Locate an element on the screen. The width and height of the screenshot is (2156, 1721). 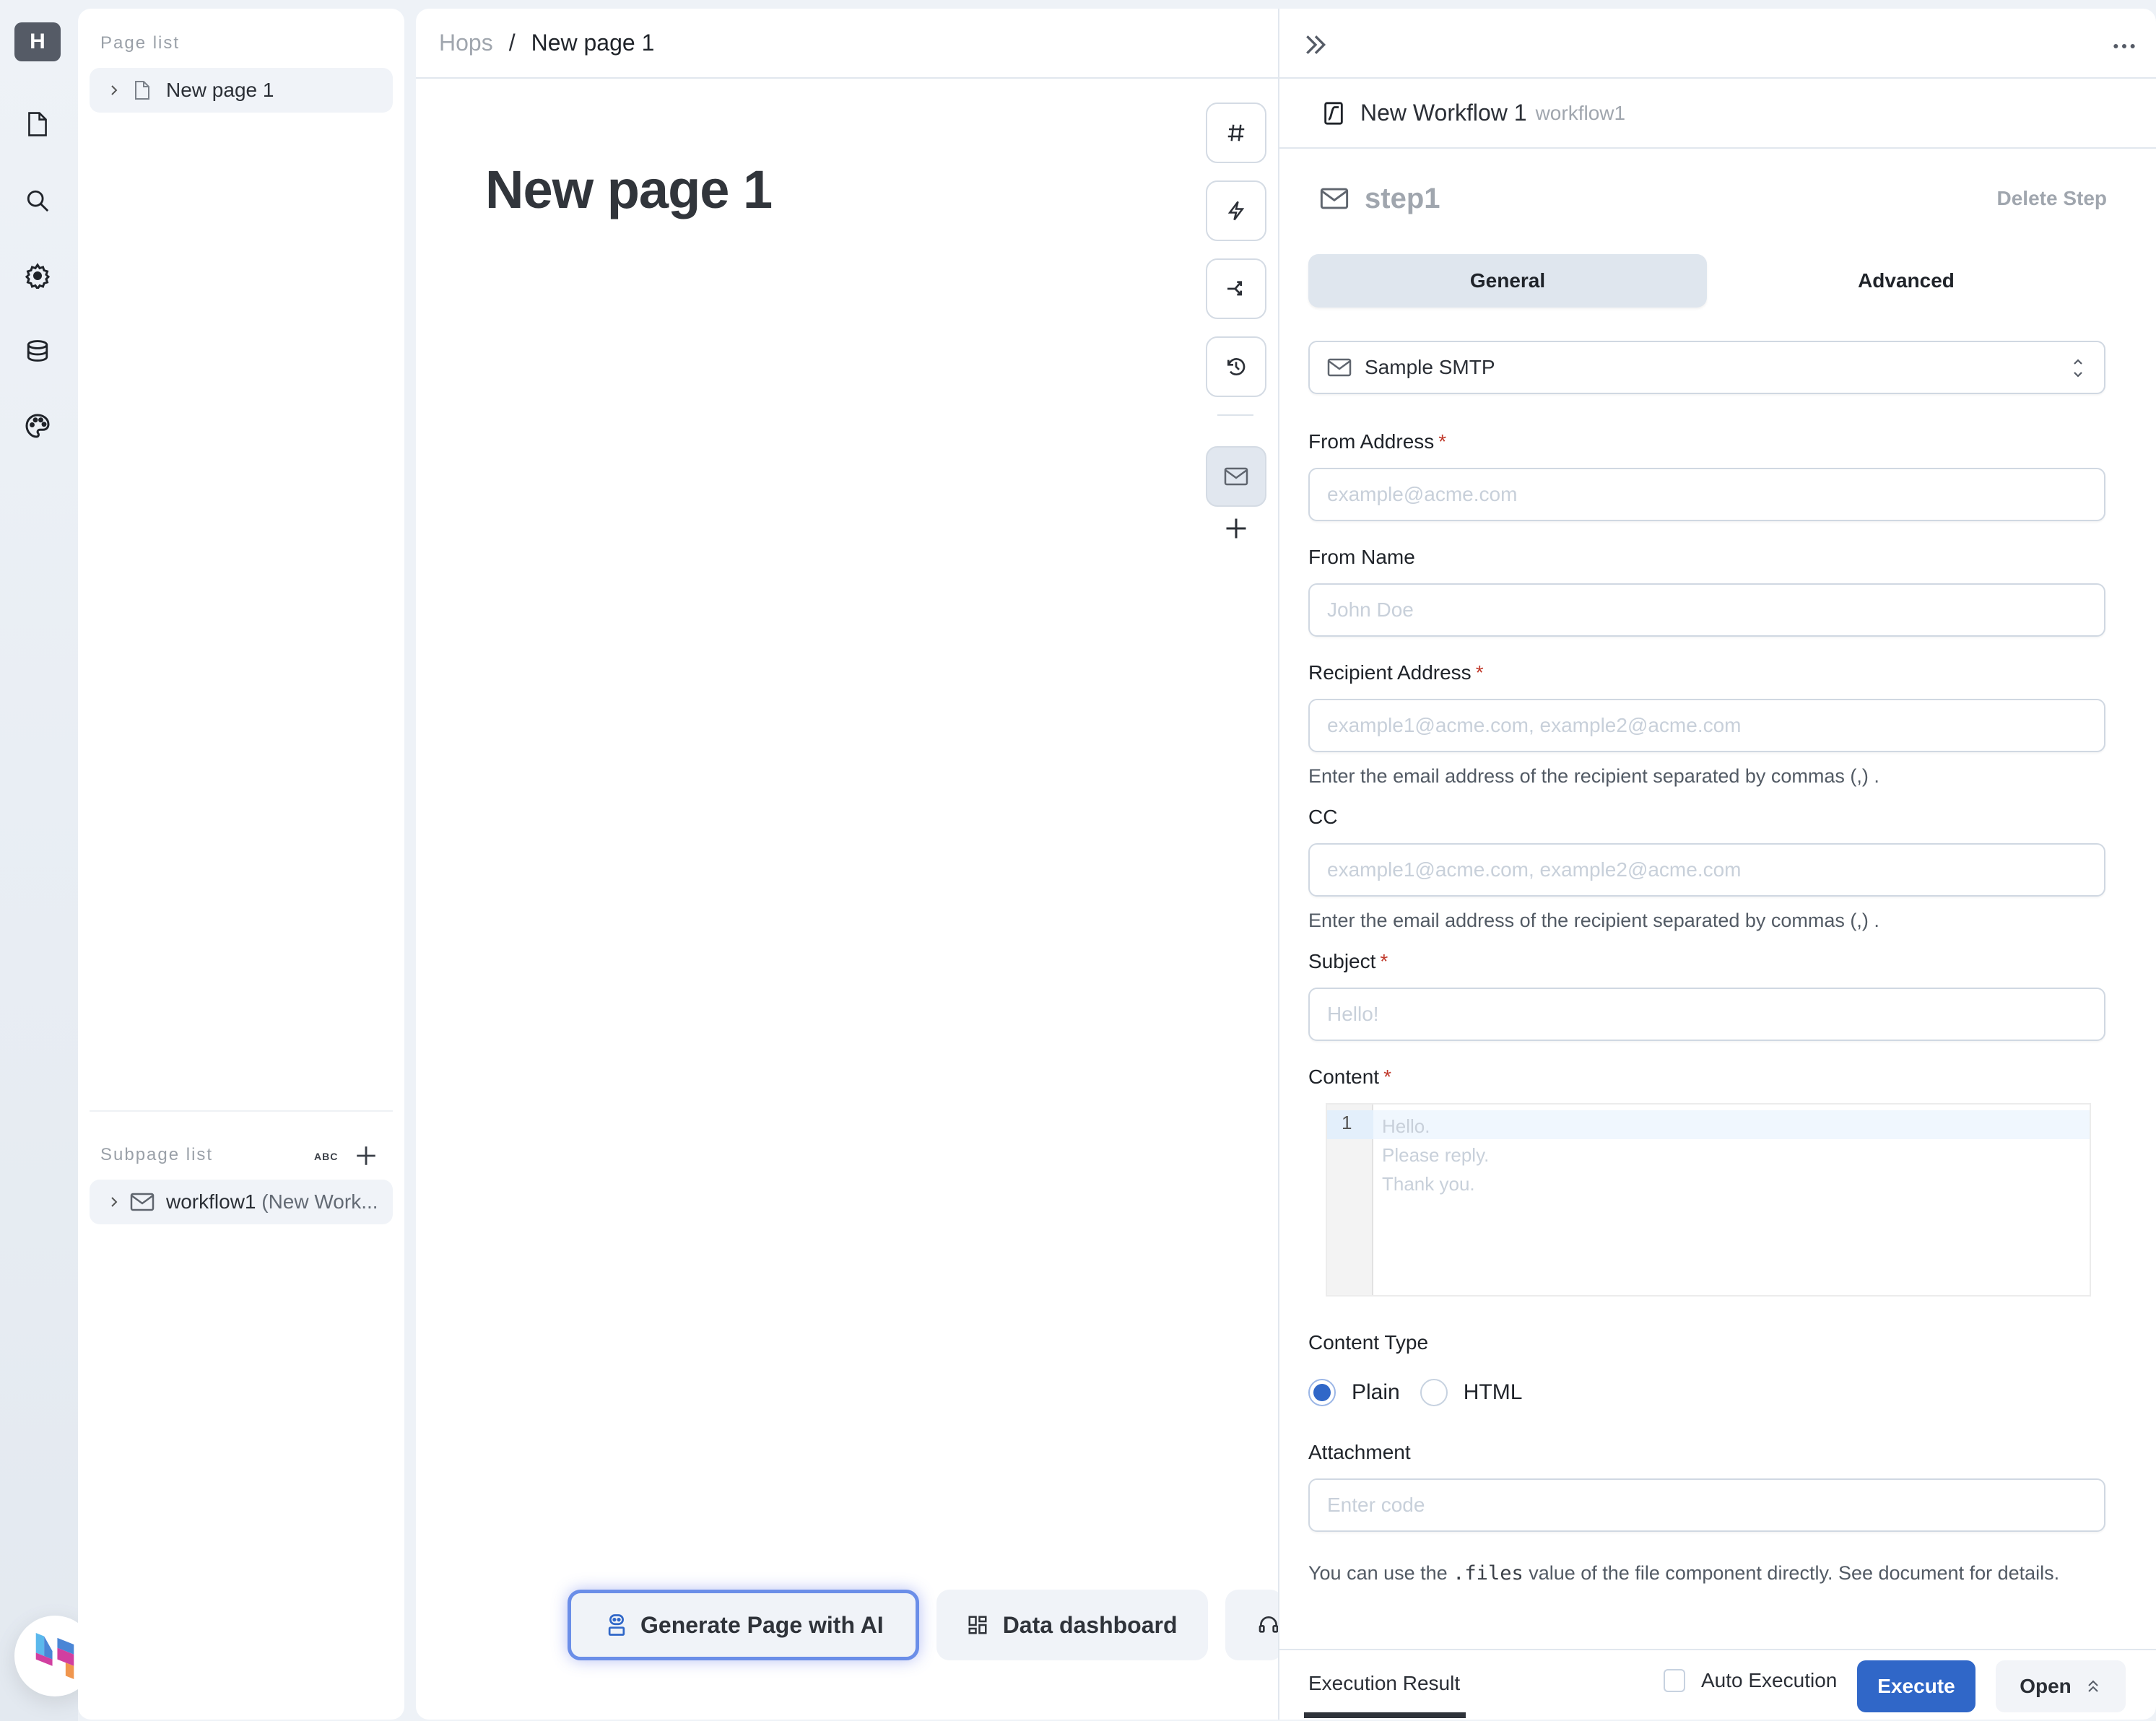
content-type-radio-group: Plain HTML is located at coordinates (1425, 1392).